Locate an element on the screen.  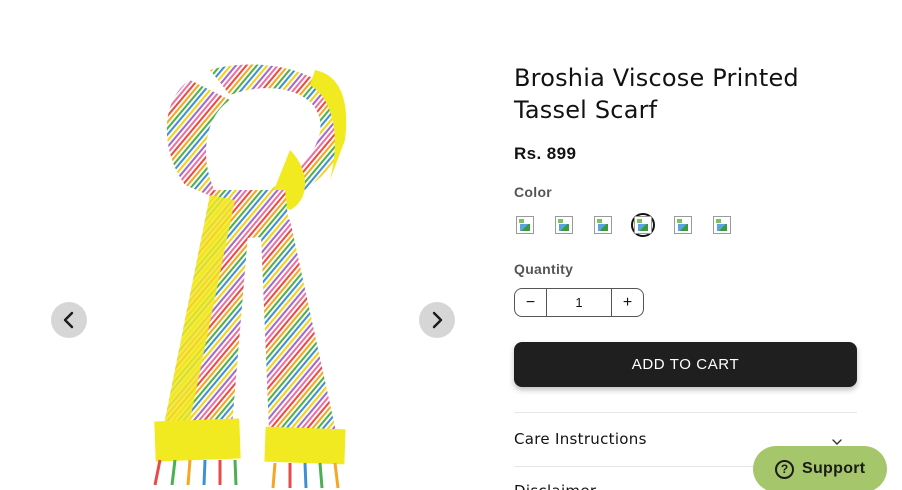
color-swatch-selected is located at coordinates (643, 225).